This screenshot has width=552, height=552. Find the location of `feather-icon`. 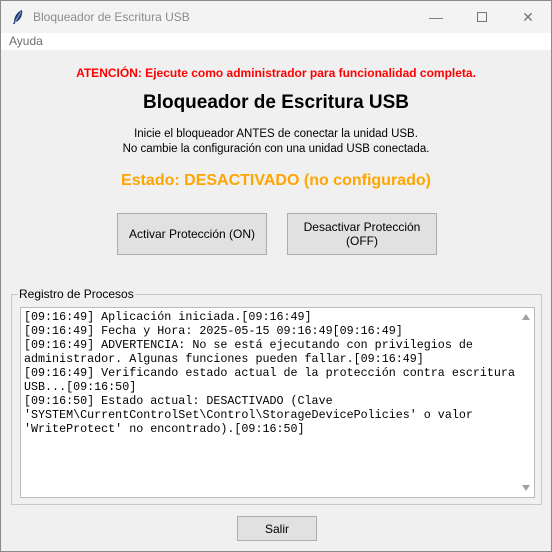

feather-icon is located at coordinates (18, 17).